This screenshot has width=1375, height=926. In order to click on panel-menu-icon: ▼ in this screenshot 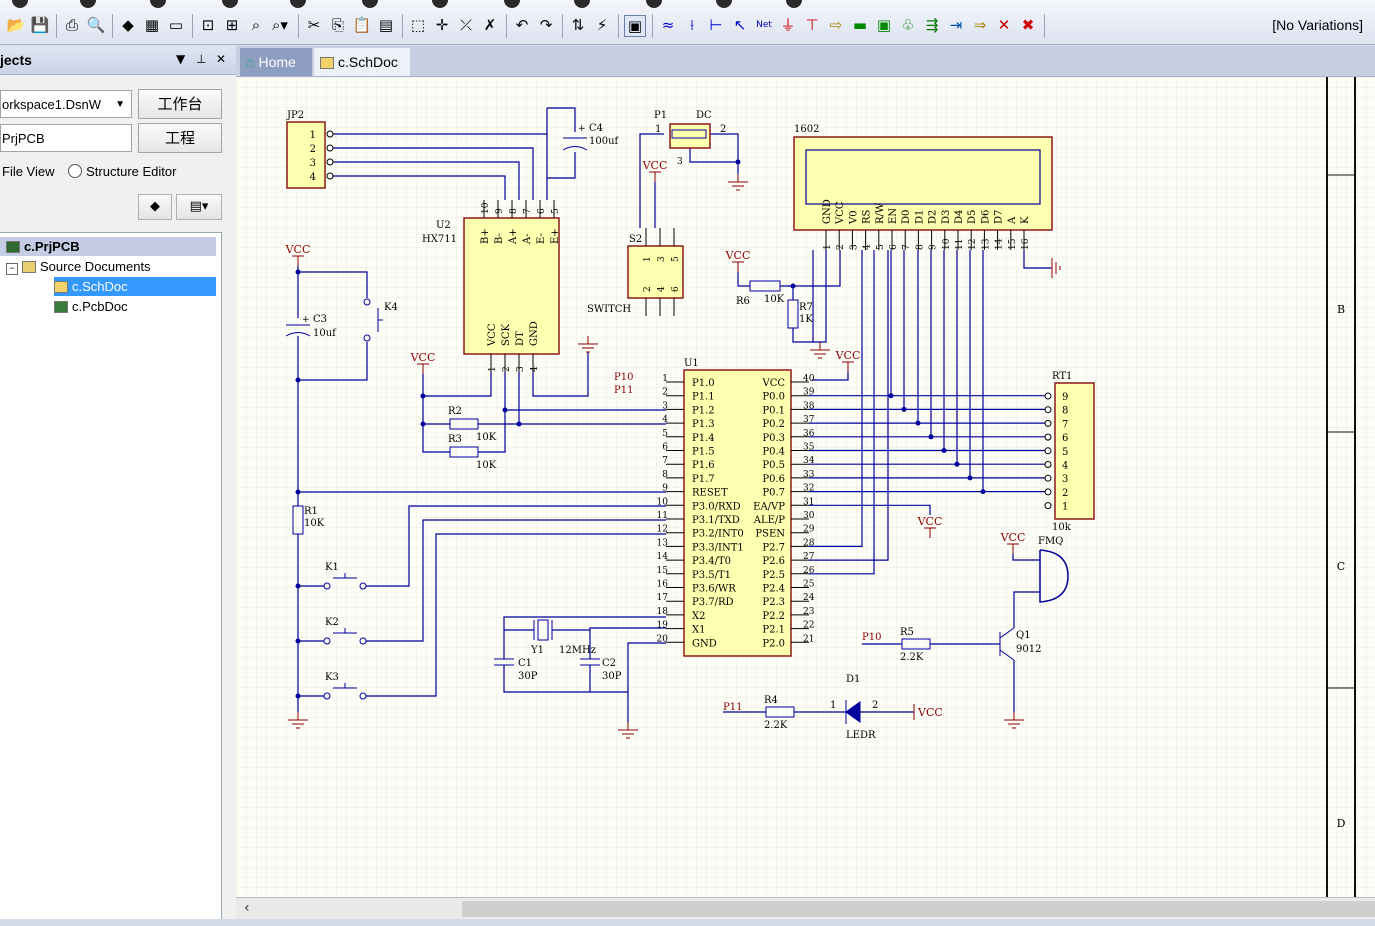, I will do `click(180, 59)`.